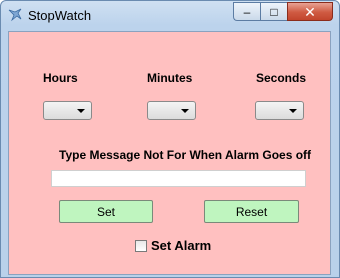 This screenshot has width=340, height=278. Describe the element at coordinates (106, 211) in the screenshot. I see `set-button: Set` at that location.